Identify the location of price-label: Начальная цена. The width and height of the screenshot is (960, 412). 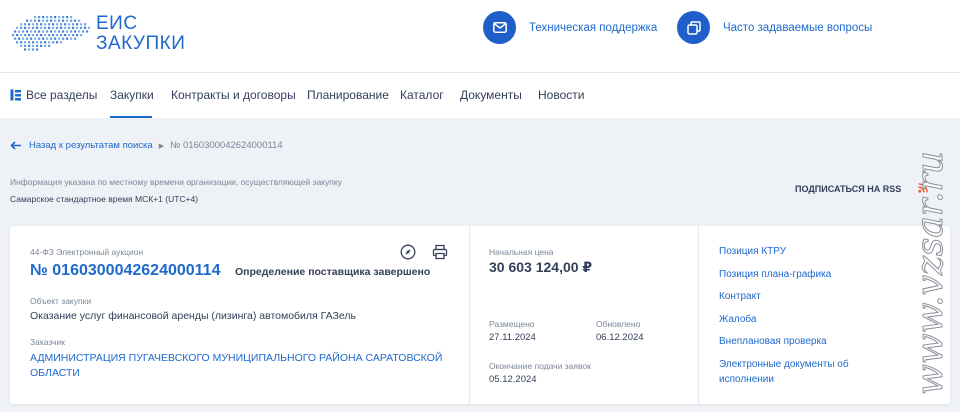
(521, 252).